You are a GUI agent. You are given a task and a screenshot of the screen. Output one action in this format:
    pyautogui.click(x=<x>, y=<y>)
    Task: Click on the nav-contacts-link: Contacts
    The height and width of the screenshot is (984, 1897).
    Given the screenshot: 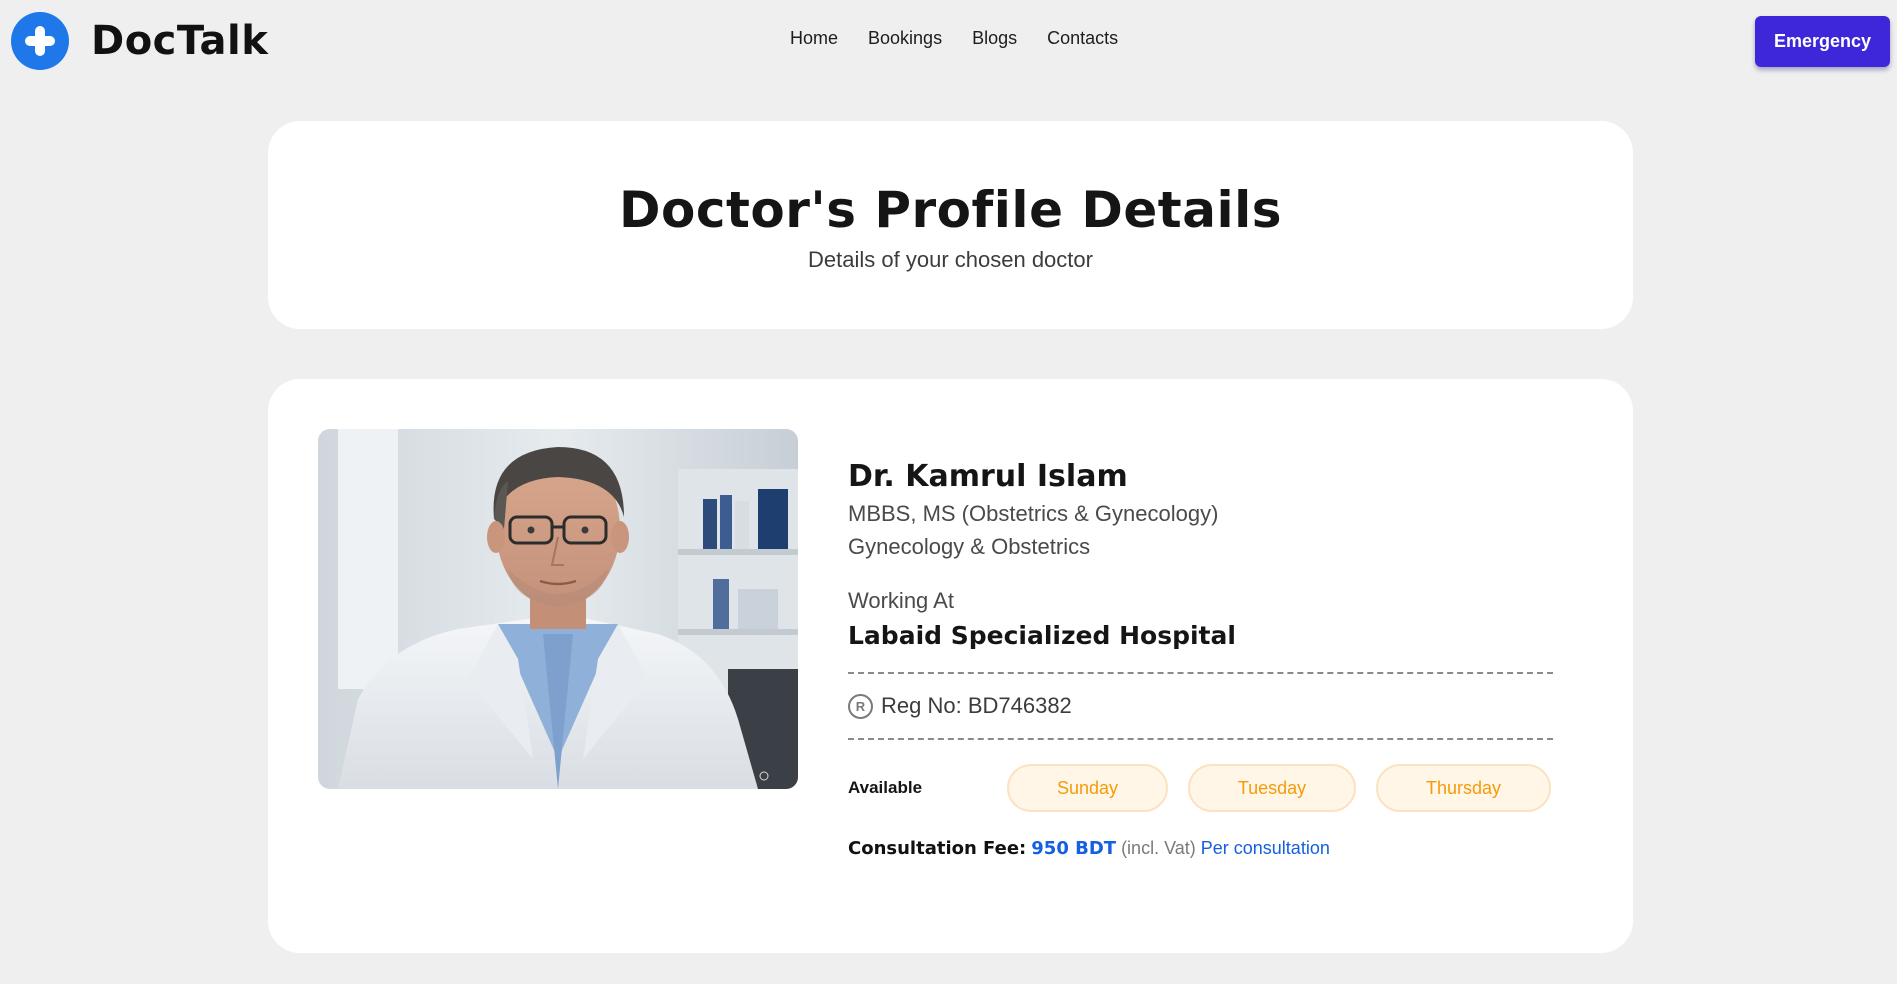 What is the action you would take?
    pyautogui.click(x=1082, y=38)
    